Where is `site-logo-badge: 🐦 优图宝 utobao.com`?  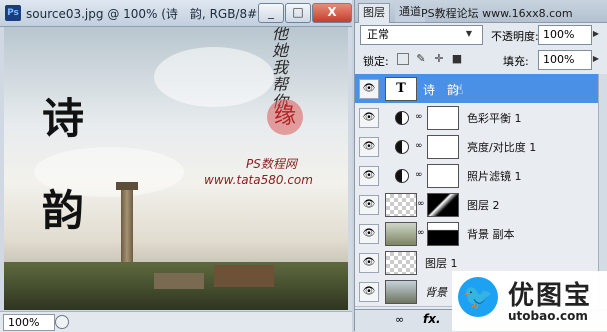
site-logo-badge: 🐦 优图宝 utobao.com is located at coordinates (529, 301).